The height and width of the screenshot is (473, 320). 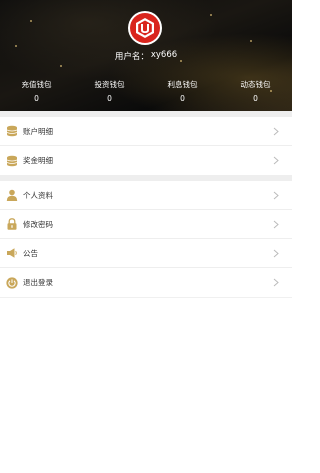 I want to click on avatar, so click(x=145, y=28).